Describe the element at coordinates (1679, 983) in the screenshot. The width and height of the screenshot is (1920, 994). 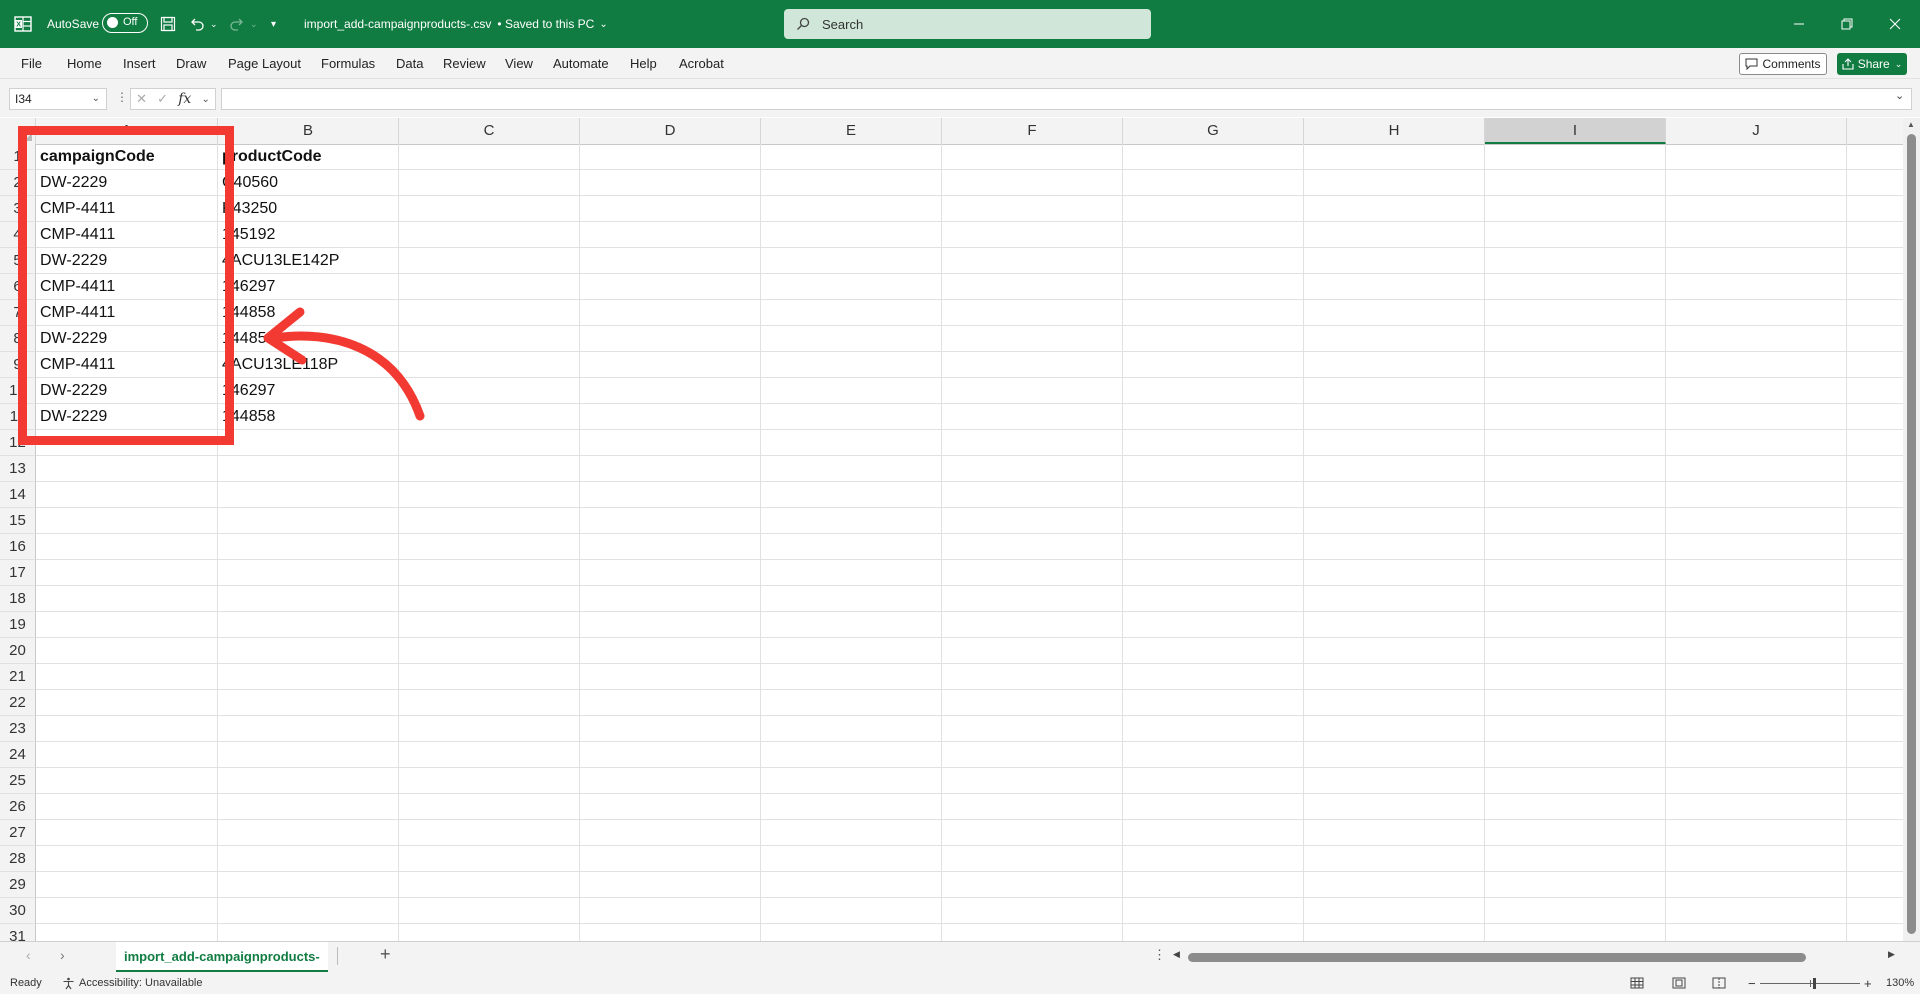
I see `page-layout-view-icon` at that location.